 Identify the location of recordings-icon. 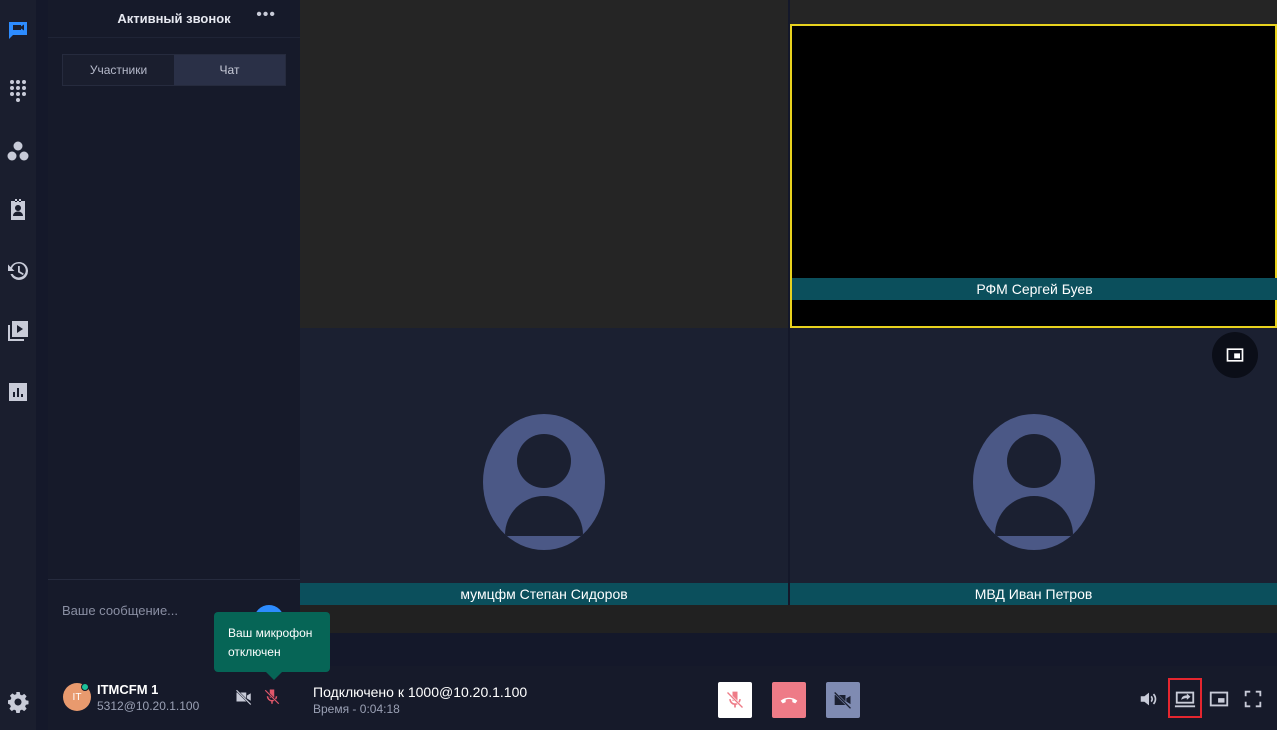
(18, 331).